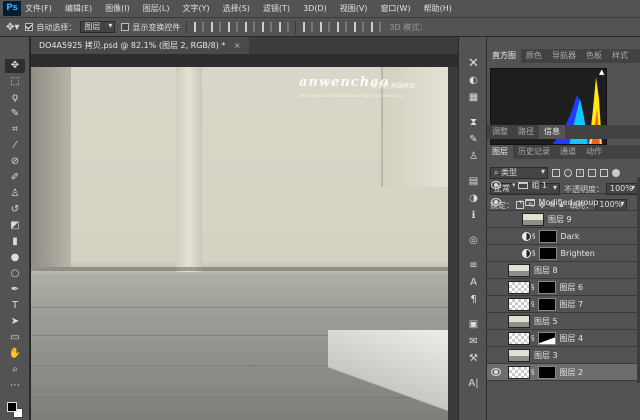 The image size is (640, 420). Describe the element at coordinates (534, 56) in the screenshot. I see `tab-color: 颜色` at that location.